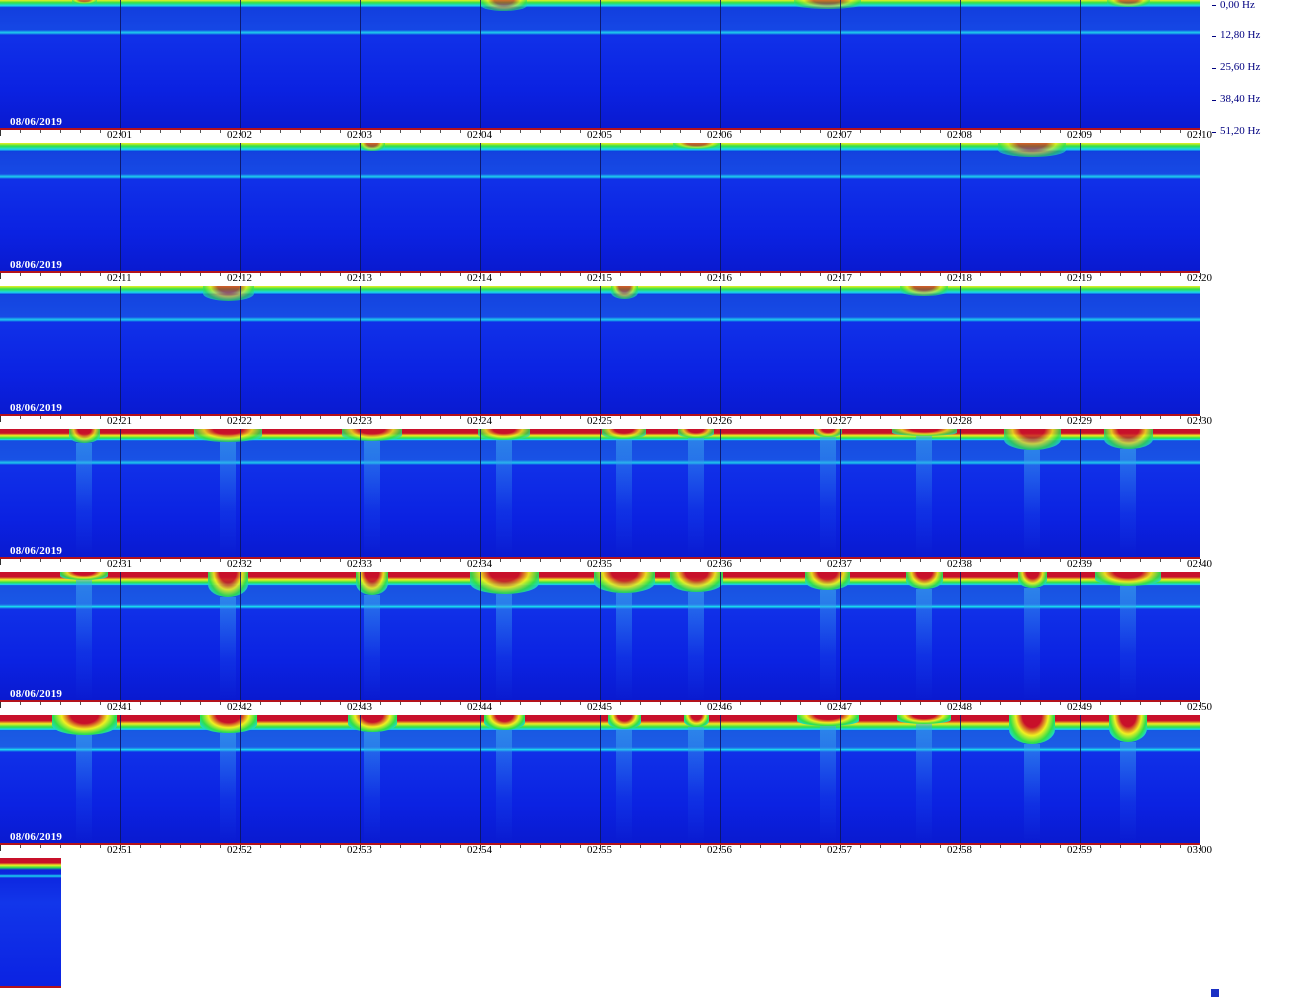 The image size is (1303, 1004). I want to click on spectrogram-row-partial, so click(30, 922).